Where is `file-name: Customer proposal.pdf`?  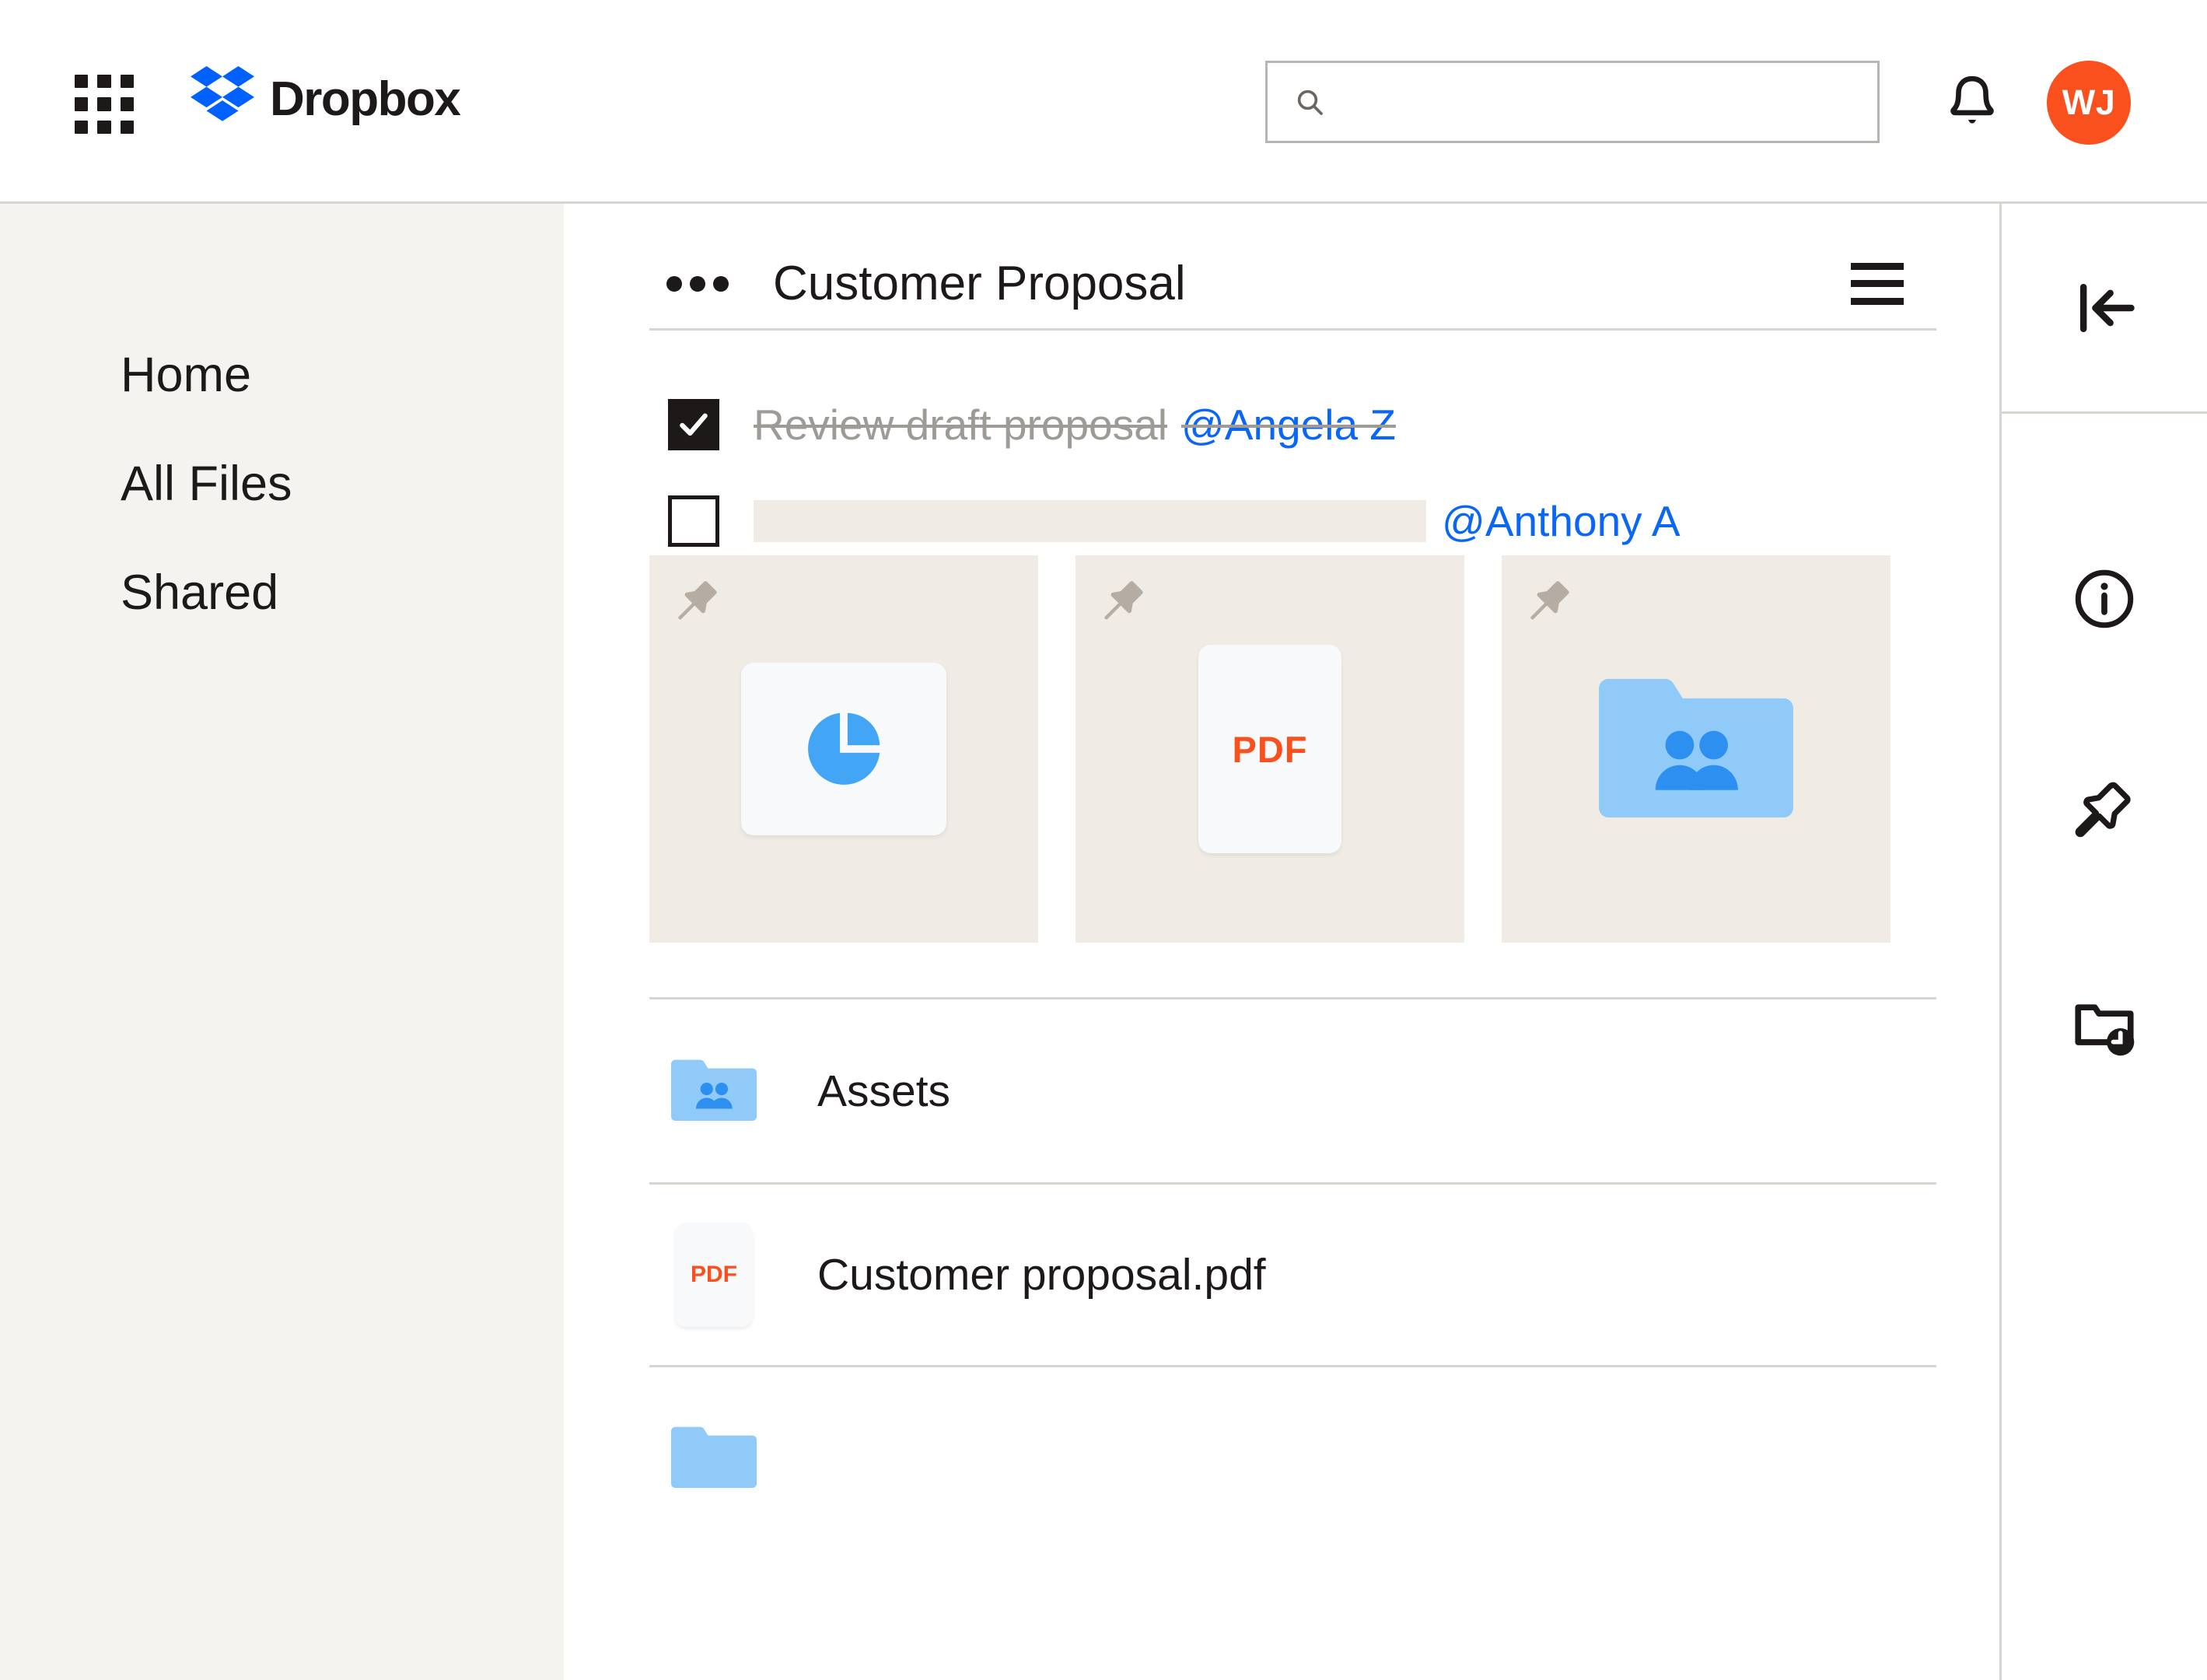 file-name: Customer proposal.pdf is located at coordinates (1041, 1275).